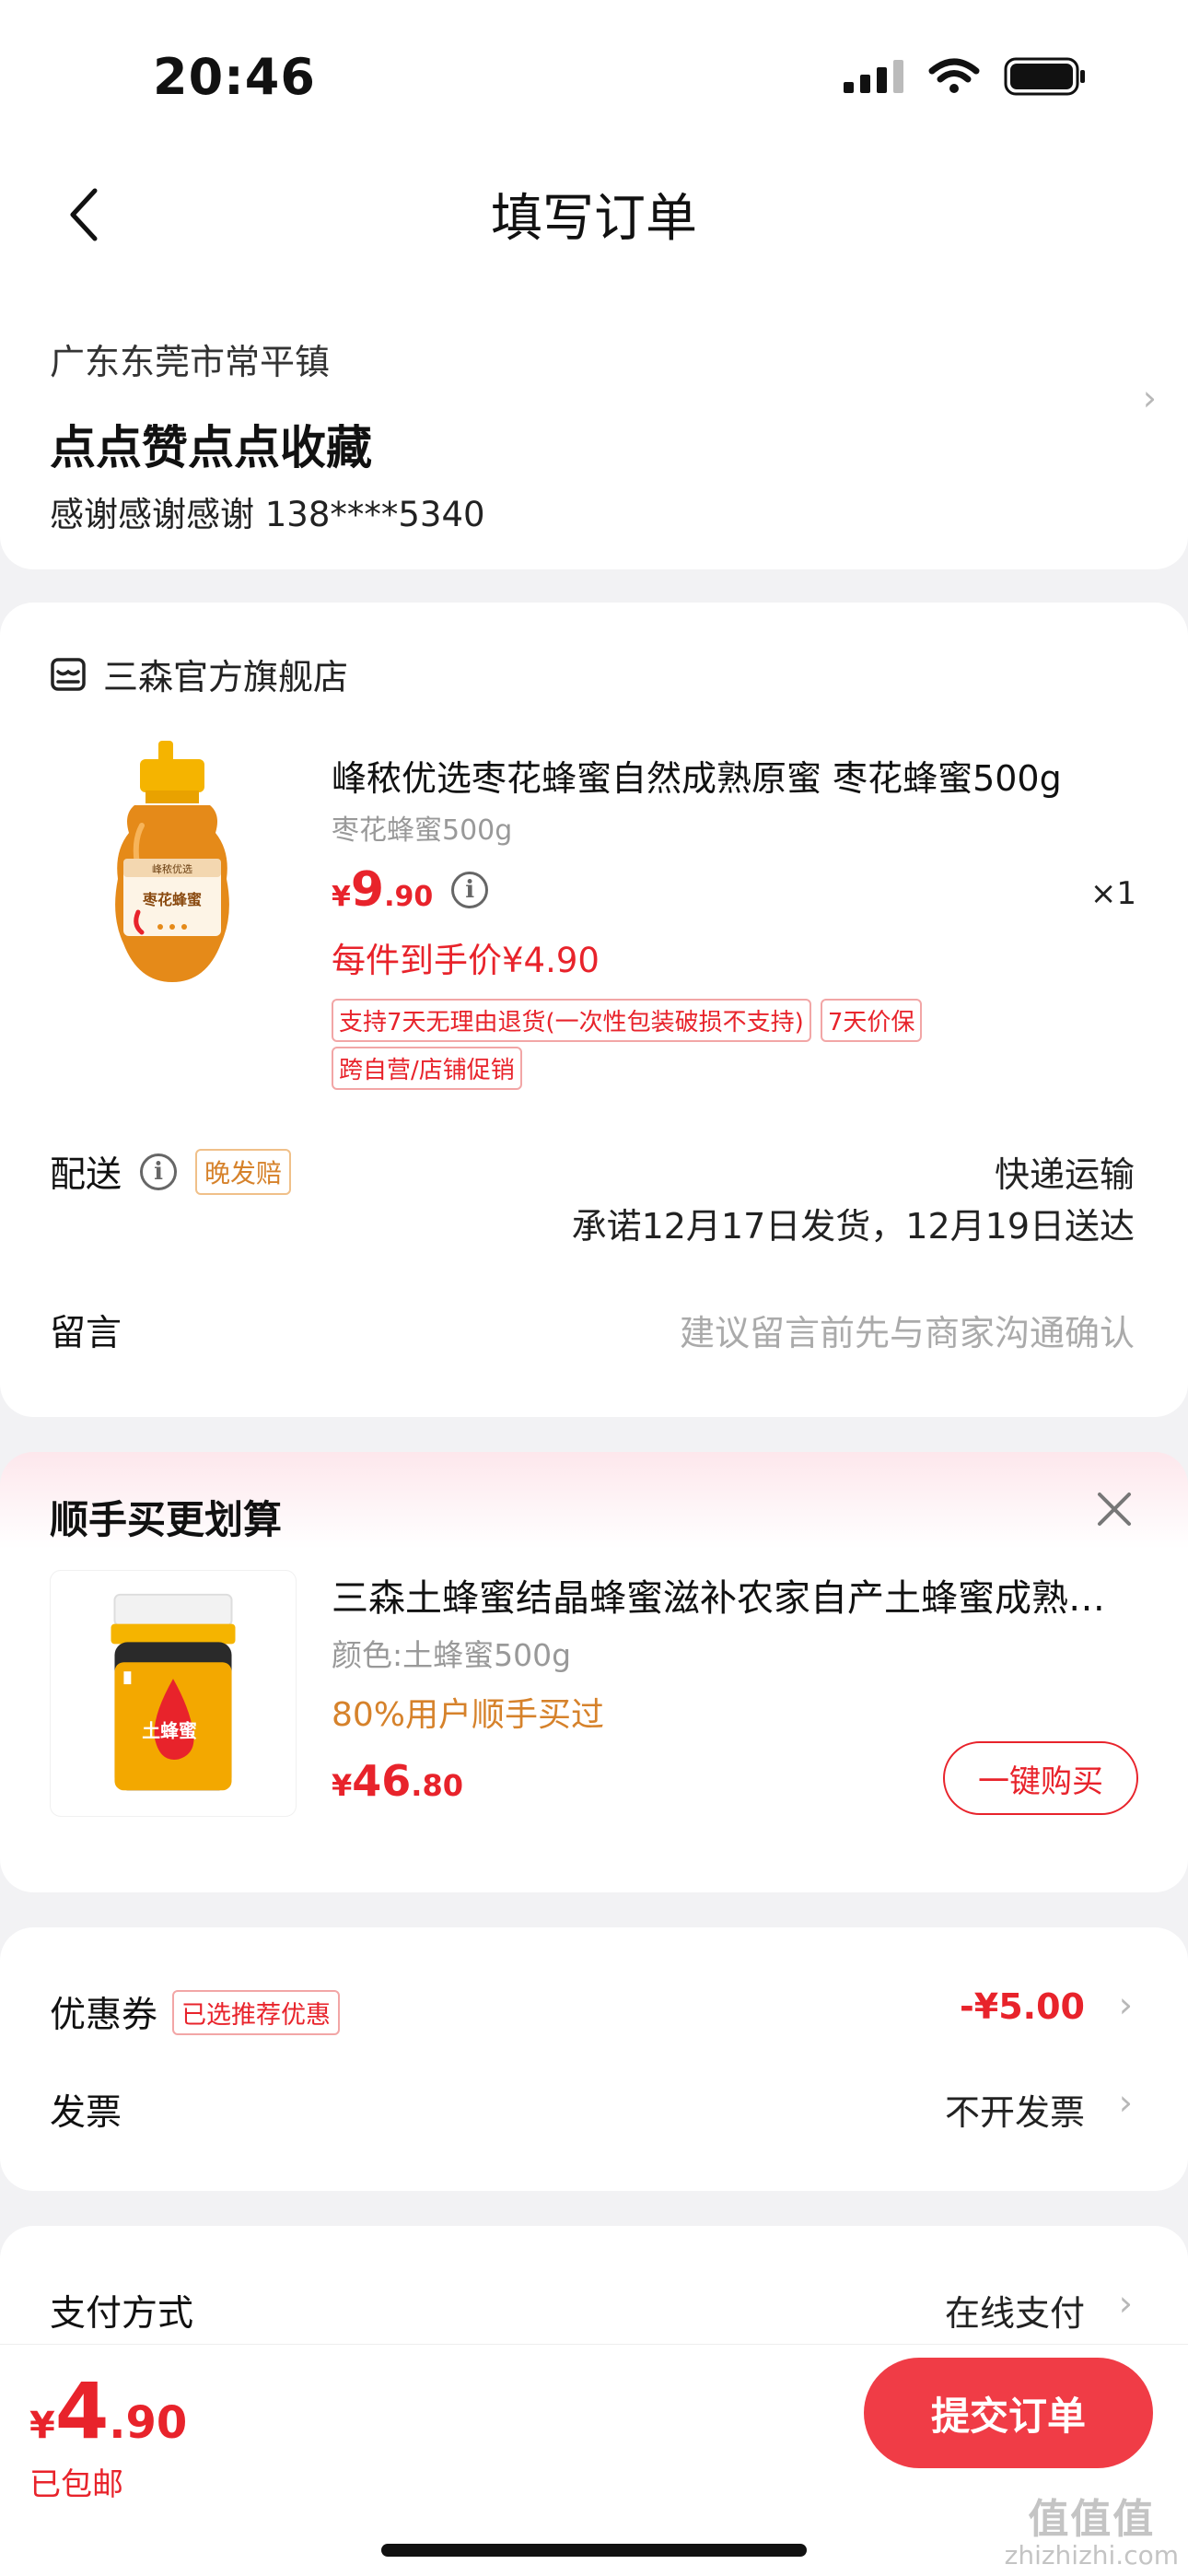 The image size is (1188, 2576). What do you see at coordinates (853, 1226) in the screenshot?
I see `delivery-promise: 承诺12月17日发货，12月19日送达` at bounding box center [853, 1226].